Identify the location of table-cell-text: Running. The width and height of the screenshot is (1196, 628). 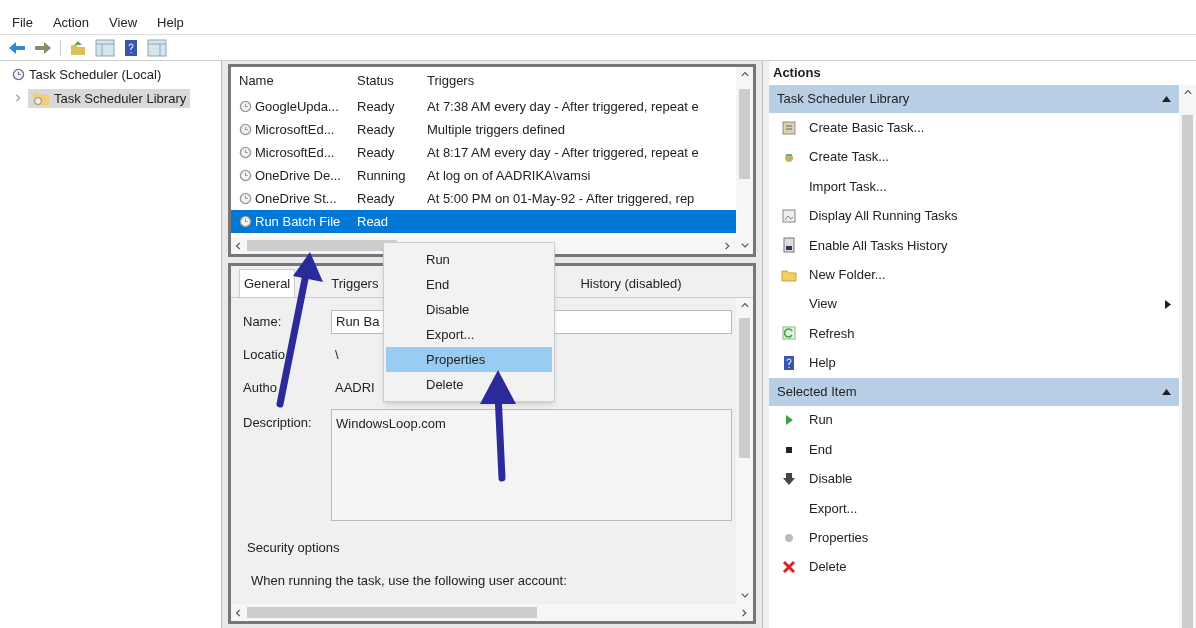
(381, 175).